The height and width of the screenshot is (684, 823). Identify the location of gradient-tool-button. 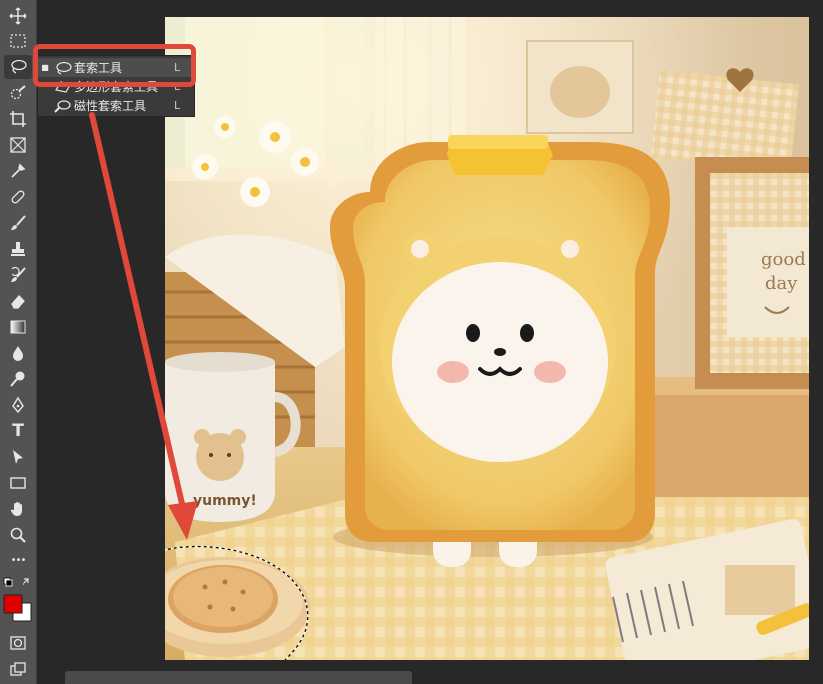
(18, 327).